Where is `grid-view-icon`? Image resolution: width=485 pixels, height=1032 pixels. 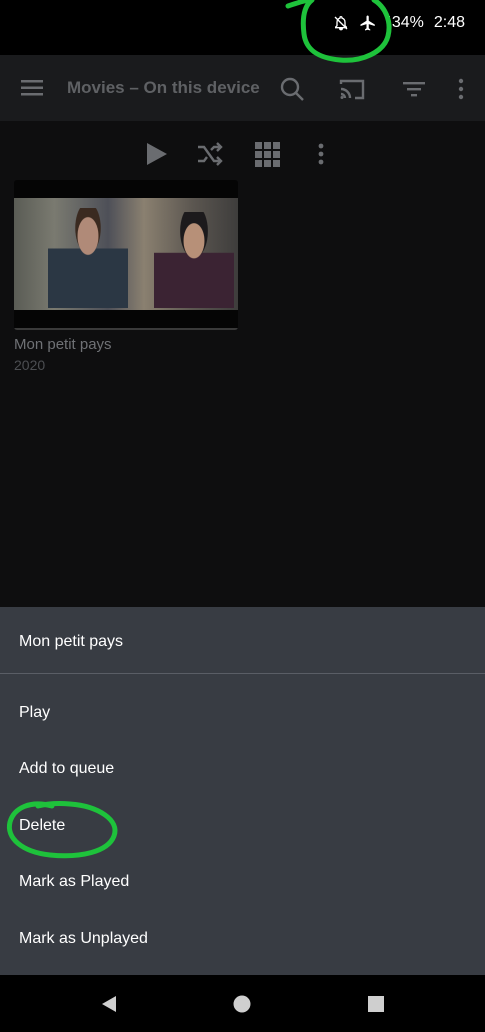 grid-view-icon is located at coordinates (267, 154).